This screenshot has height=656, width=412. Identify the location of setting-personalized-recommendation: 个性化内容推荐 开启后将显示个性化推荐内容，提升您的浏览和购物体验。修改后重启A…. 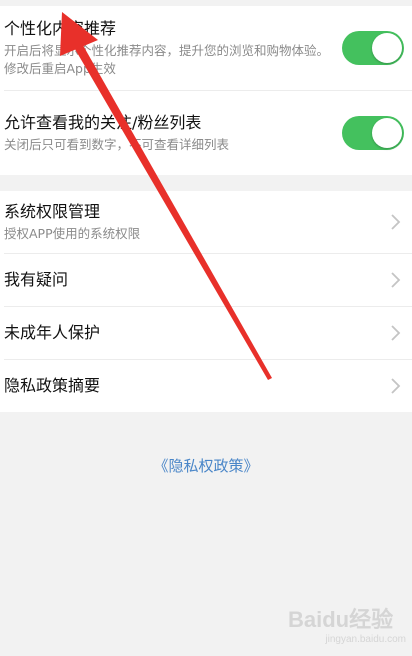
(206, 48).